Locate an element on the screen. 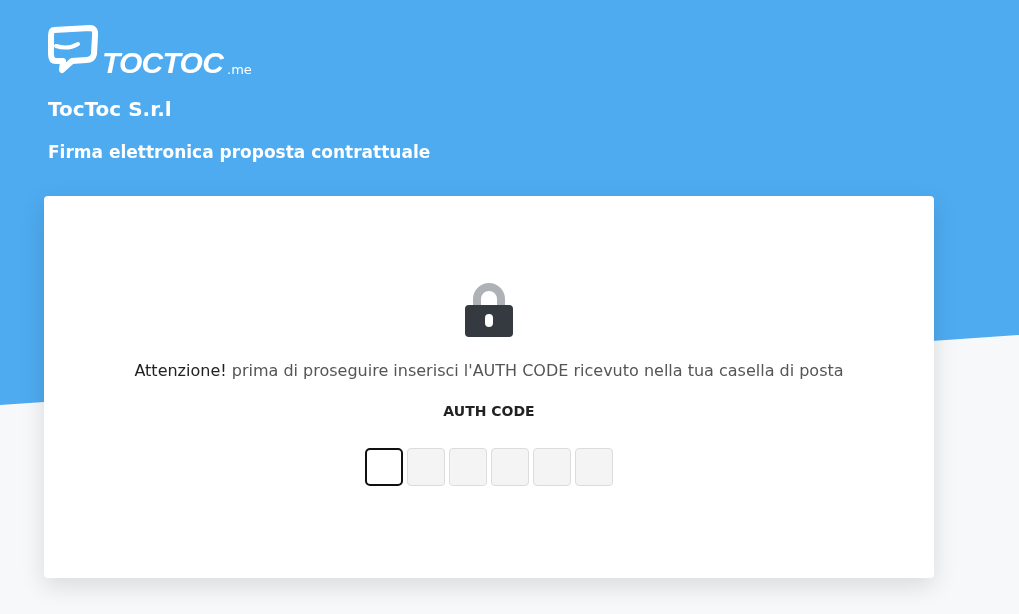 This screenshot has width=1019, height=614. notice-text: Attenzione! prima di proseguire inserisci l'AUTH CODE ricevuto nella tua casella di posta is located at coordinates (489, 371).